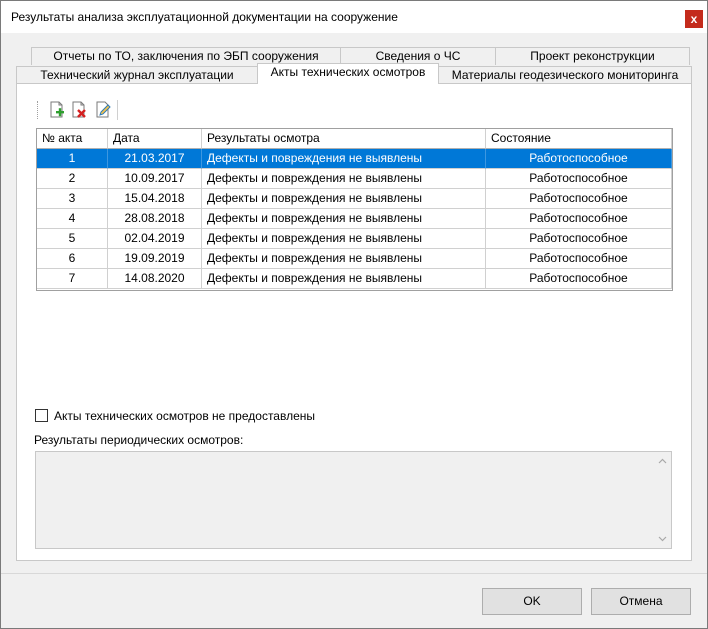 The height and width of the screenshot is (629, 708). I want to click on tab-inspection-acts: Акты технических осмотров, so click(348, 73).